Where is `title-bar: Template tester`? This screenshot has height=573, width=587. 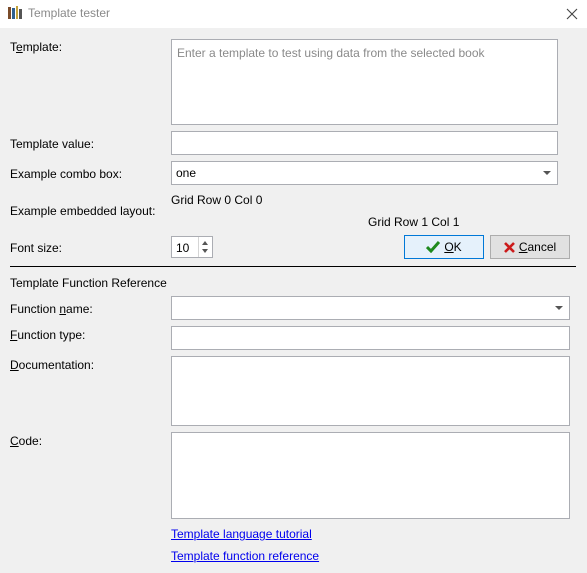
title-bar: Template tester is located at coordinates (293, 14).